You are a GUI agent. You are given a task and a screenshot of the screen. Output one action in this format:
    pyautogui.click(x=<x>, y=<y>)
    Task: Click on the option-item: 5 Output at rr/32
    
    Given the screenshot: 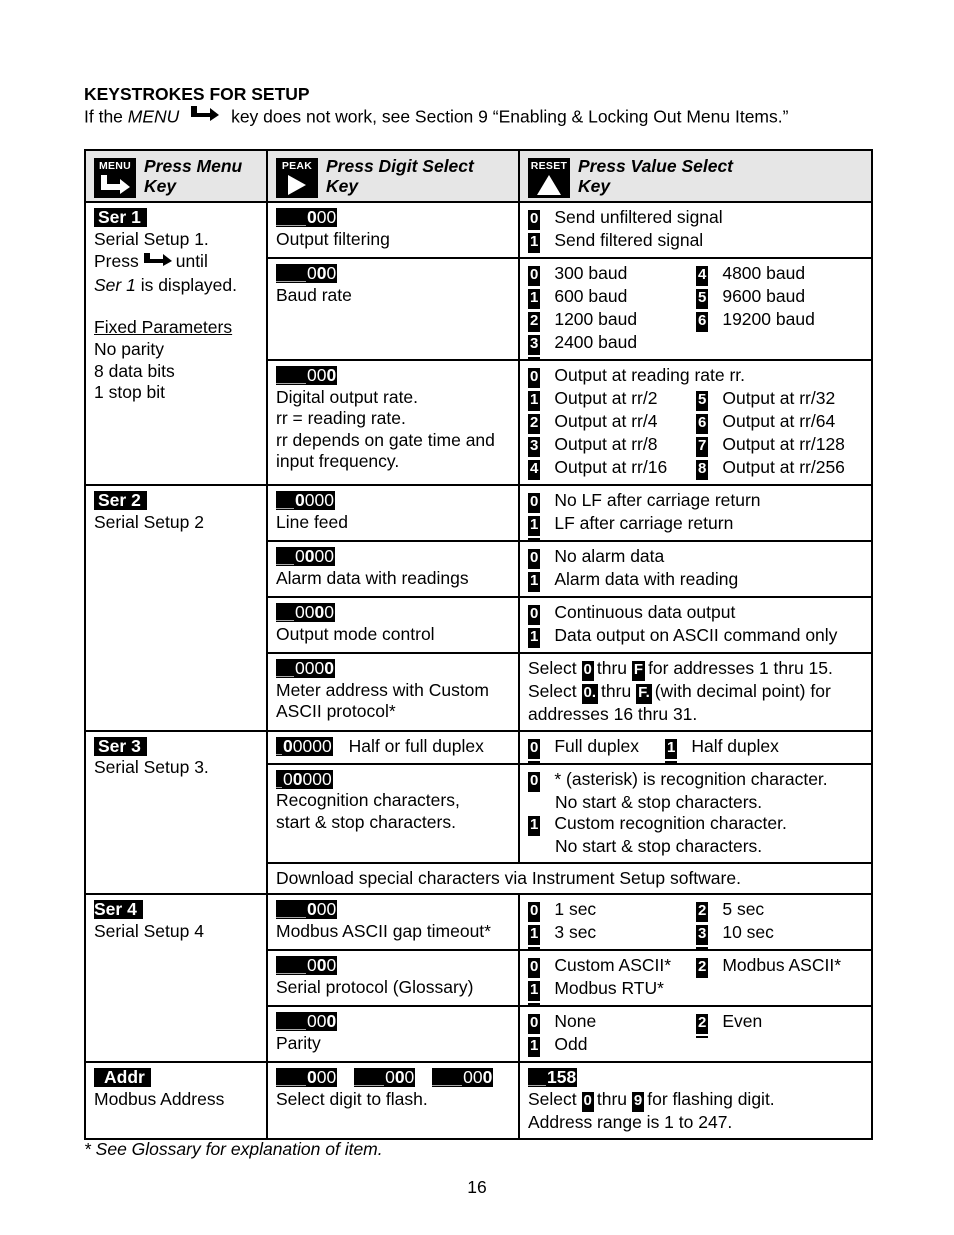 What is the action you would take?
    pyautogui.click(x=779, y=399)
    